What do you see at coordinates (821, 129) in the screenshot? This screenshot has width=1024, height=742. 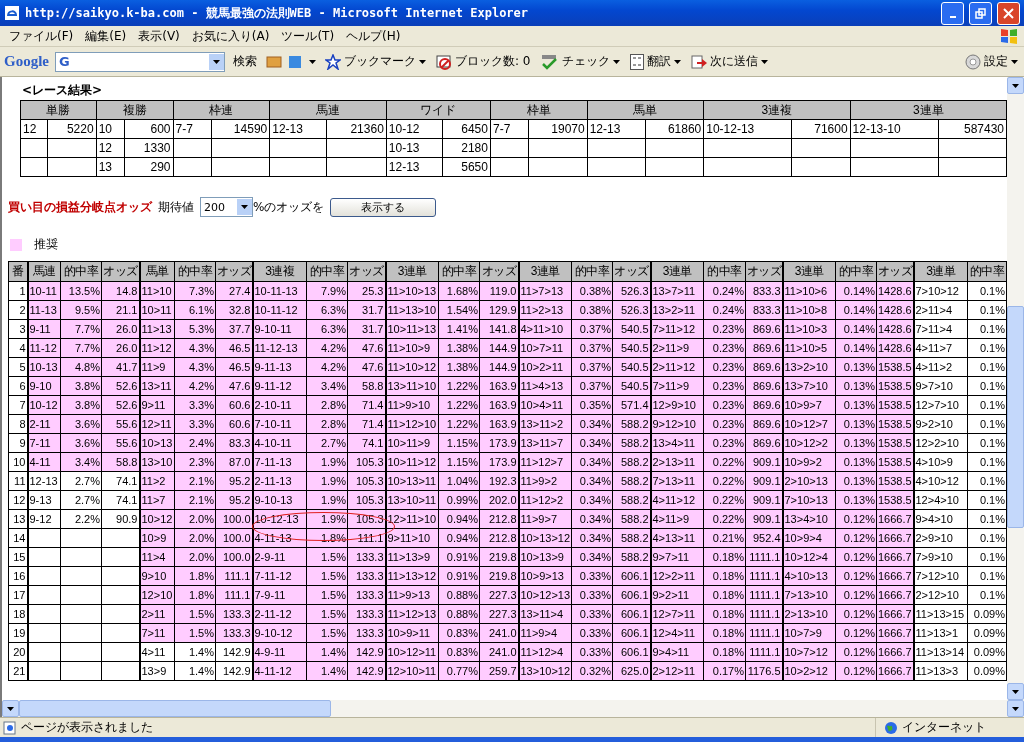 I see `table-cell: 71600` at bounding box center [821, 129].